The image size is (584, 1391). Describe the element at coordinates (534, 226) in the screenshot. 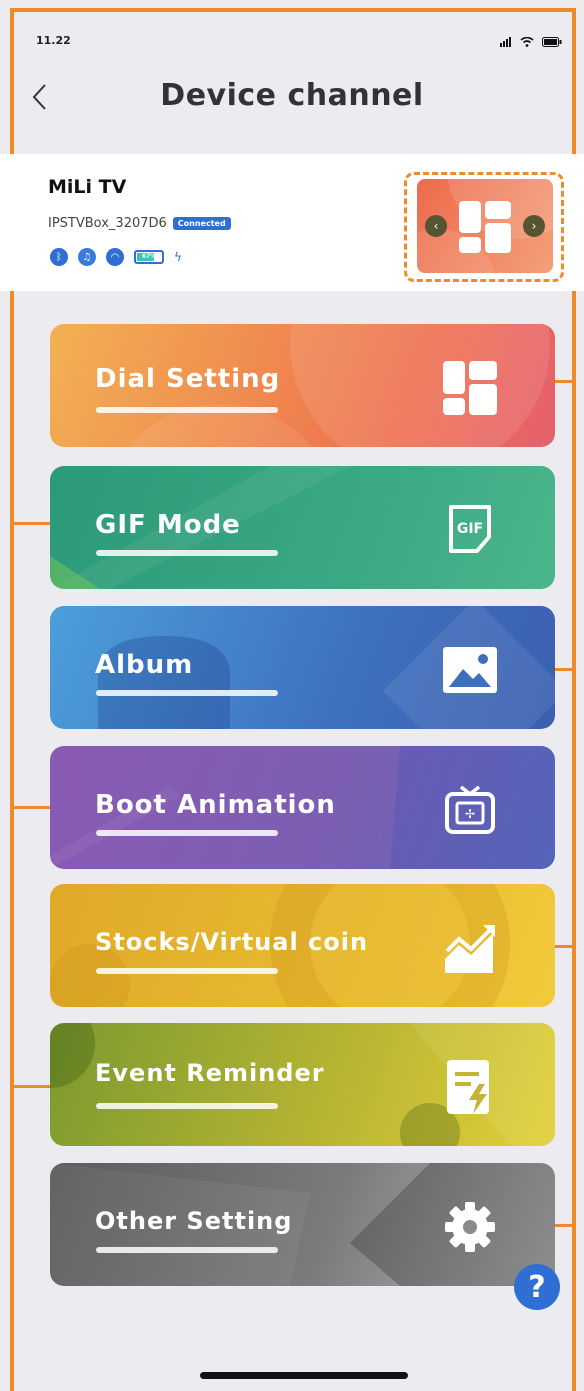

I see `next-dial-button: ›` at that location.